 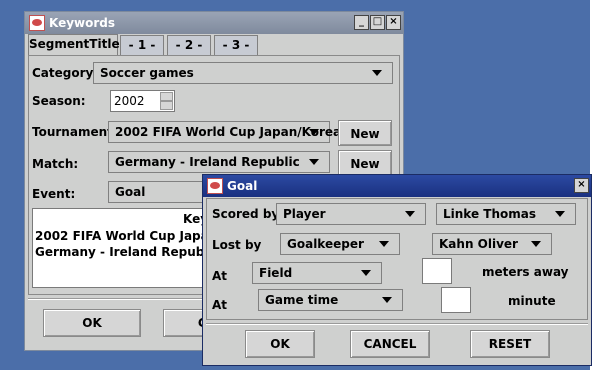 What do you see at coordinates (397, 324) in the screenshot?
I see `divider` at bounding box center [397, 324].